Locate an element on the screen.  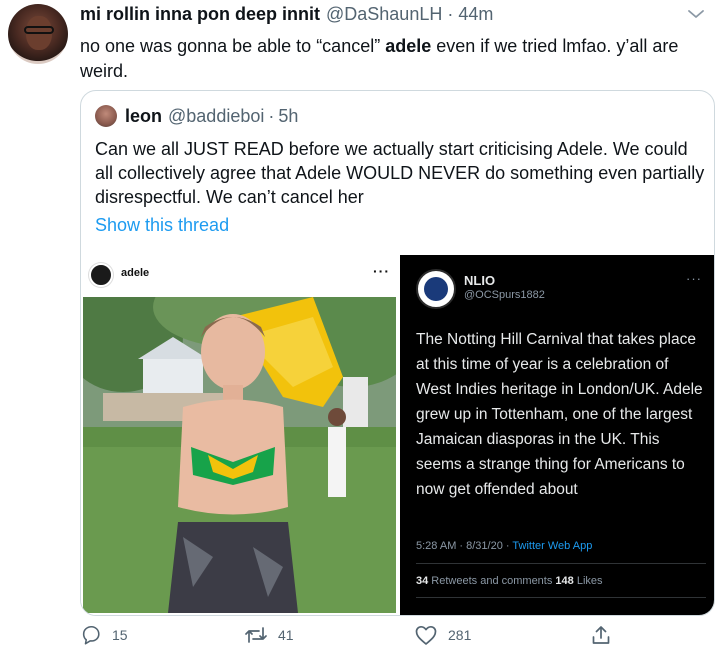
nlio-retweets-label: Retweets and comments is located at coordinates (492, 581).